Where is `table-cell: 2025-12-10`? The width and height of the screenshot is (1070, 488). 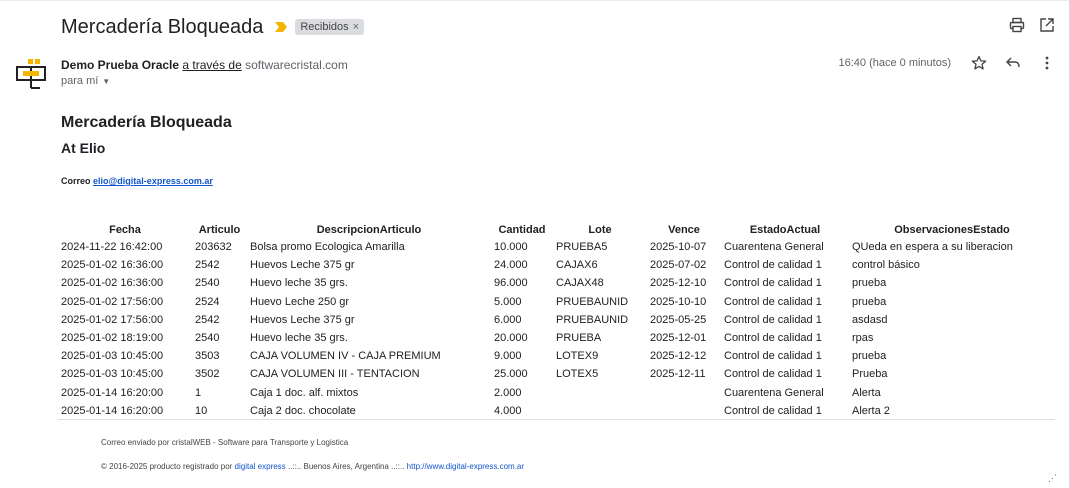
table-cell: 2025-12-10 is located at coordinates (678, 283).